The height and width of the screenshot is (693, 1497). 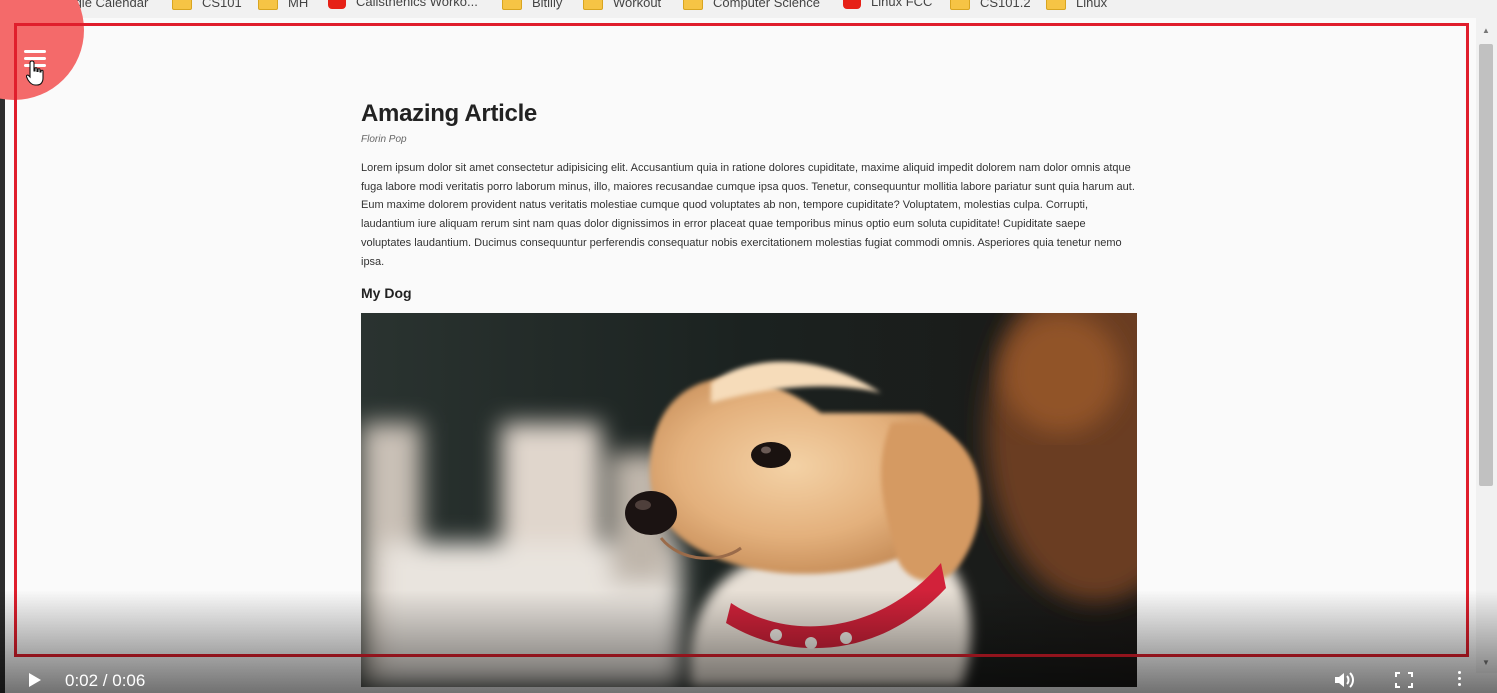 I want to click on volume-icon, so click(x=1345, y=680).